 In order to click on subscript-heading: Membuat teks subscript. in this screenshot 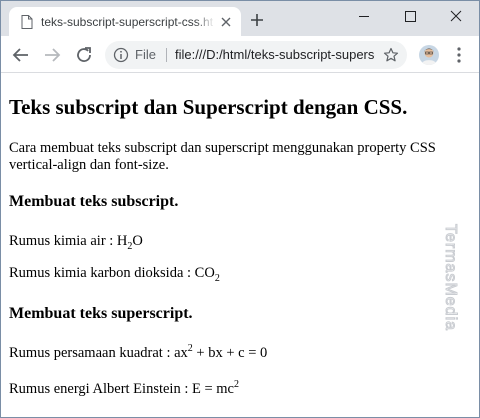, I will do `click(94, 201)`.